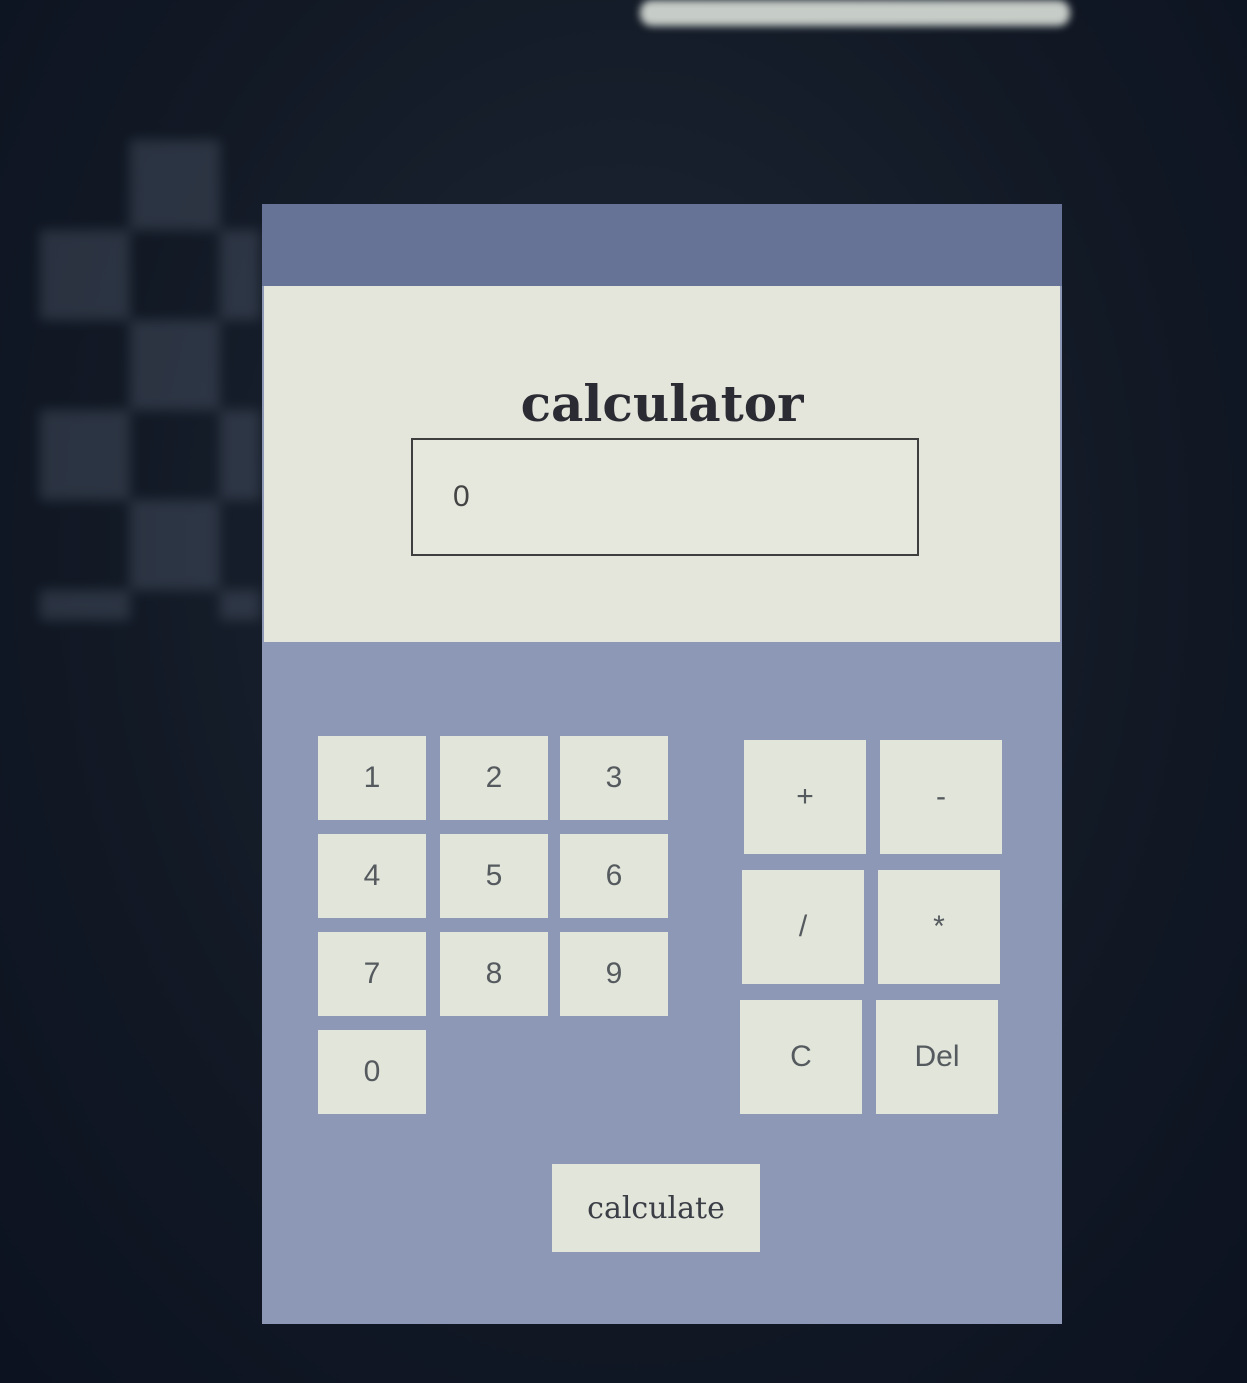 The height and width of the screenshot is (1383, 1247). What do you see at coordinates (494, 974) in the screenshot?
I see `digit-button-8: 8` at bounding box center [494, 974].